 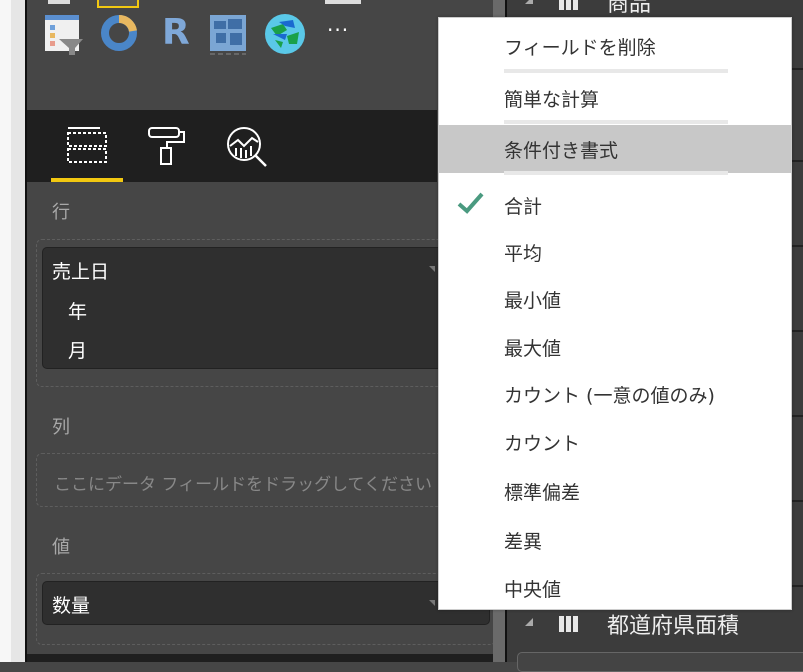 I want to click on menu-item-average: 平均, so click(x=523, y=252).